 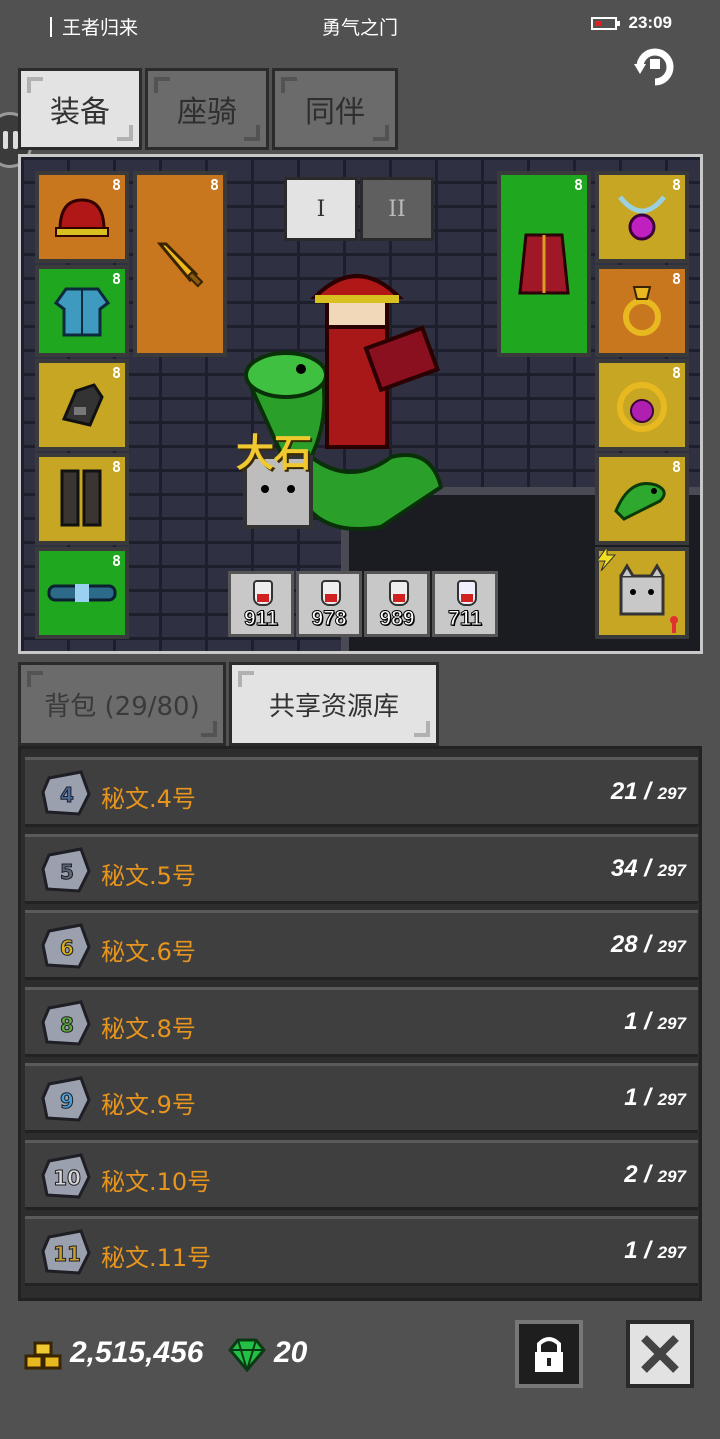 I want to click on potion-count: 911, so click(x=261, y=619).